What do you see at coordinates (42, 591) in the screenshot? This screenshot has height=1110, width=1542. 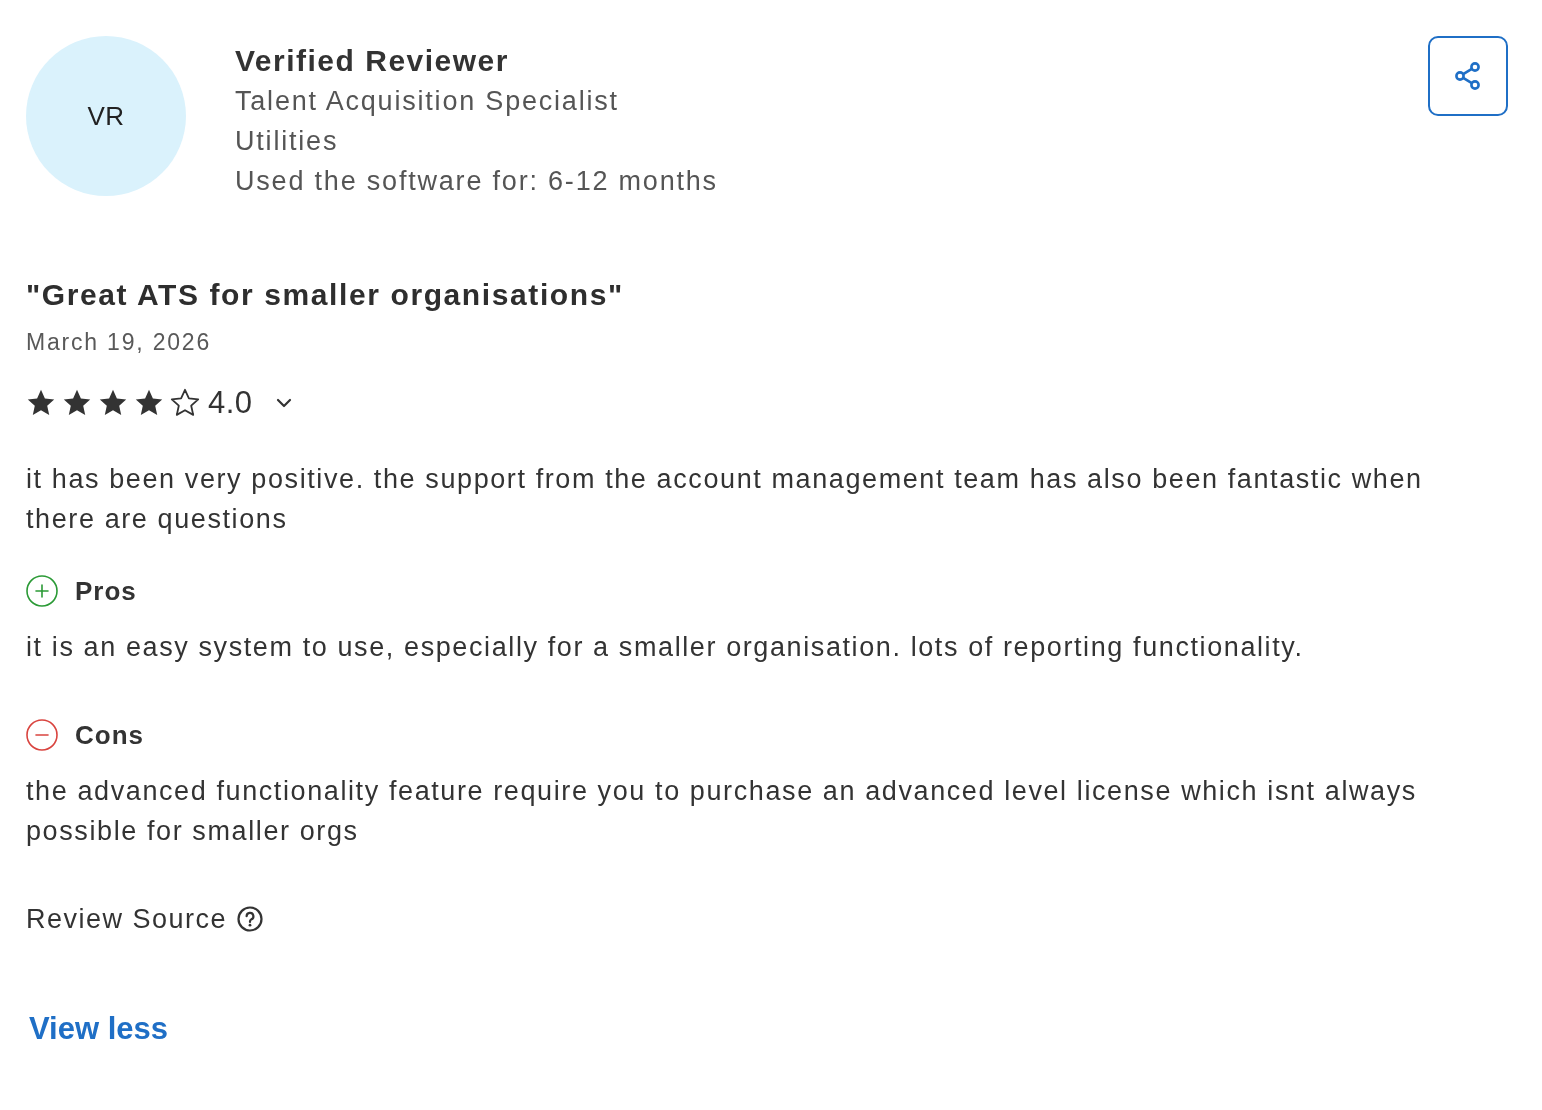 I see `plus-circle-icon` at bounding box center [42, 591].